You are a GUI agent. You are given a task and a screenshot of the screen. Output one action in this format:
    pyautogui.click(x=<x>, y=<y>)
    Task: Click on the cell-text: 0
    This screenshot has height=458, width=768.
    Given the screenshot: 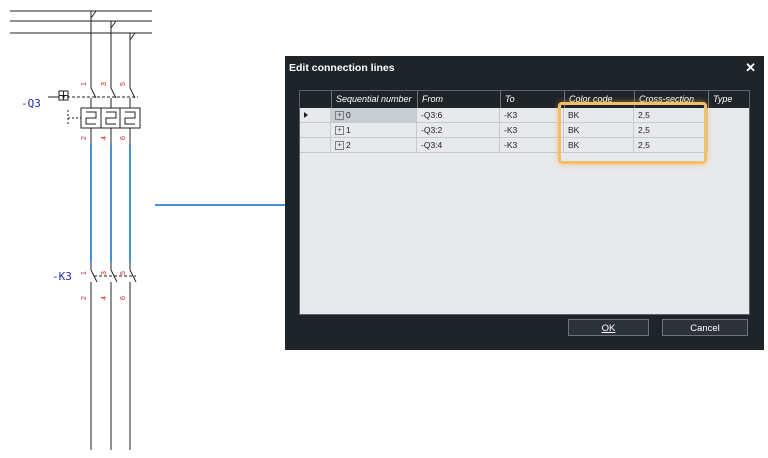 What is the action you would take?
    pyautogui.click(x=348, y=115)
    